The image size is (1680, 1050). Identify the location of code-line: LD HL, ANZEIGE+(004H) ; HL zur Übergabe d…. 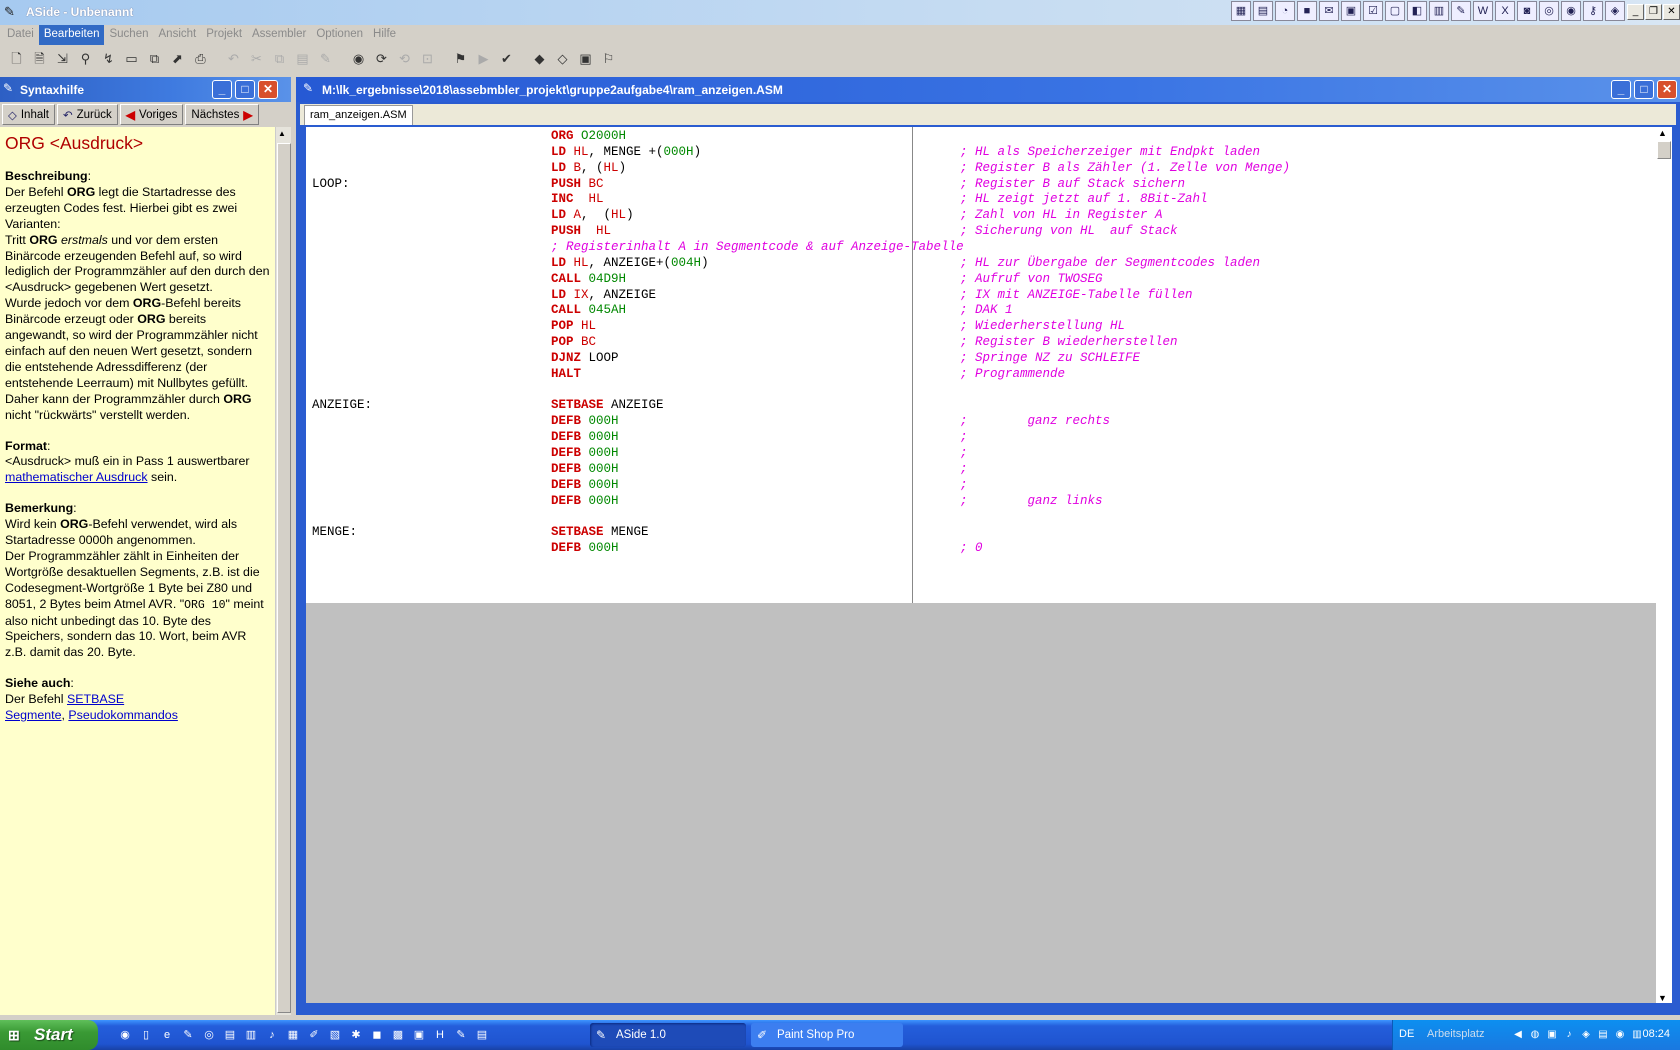
(981, 264).